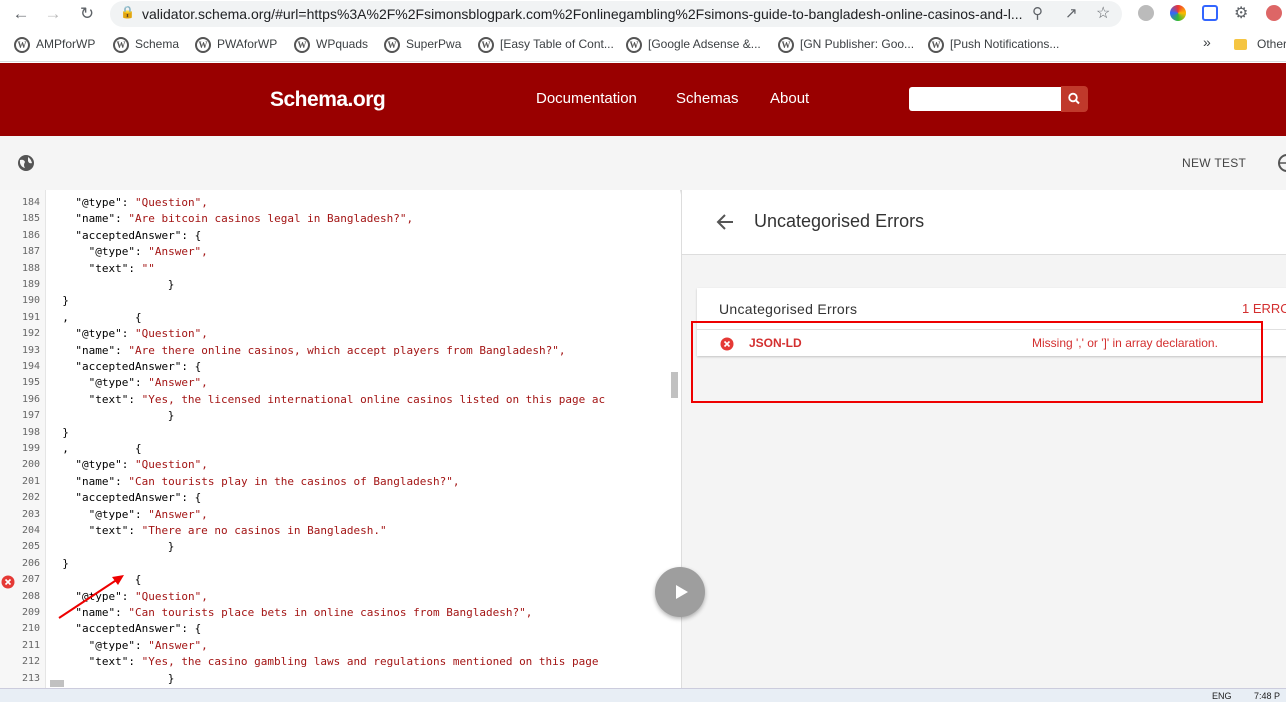 The height and width of the screenshot is (702, 1286). I want to click on line-number: 200, so click(30, 465).